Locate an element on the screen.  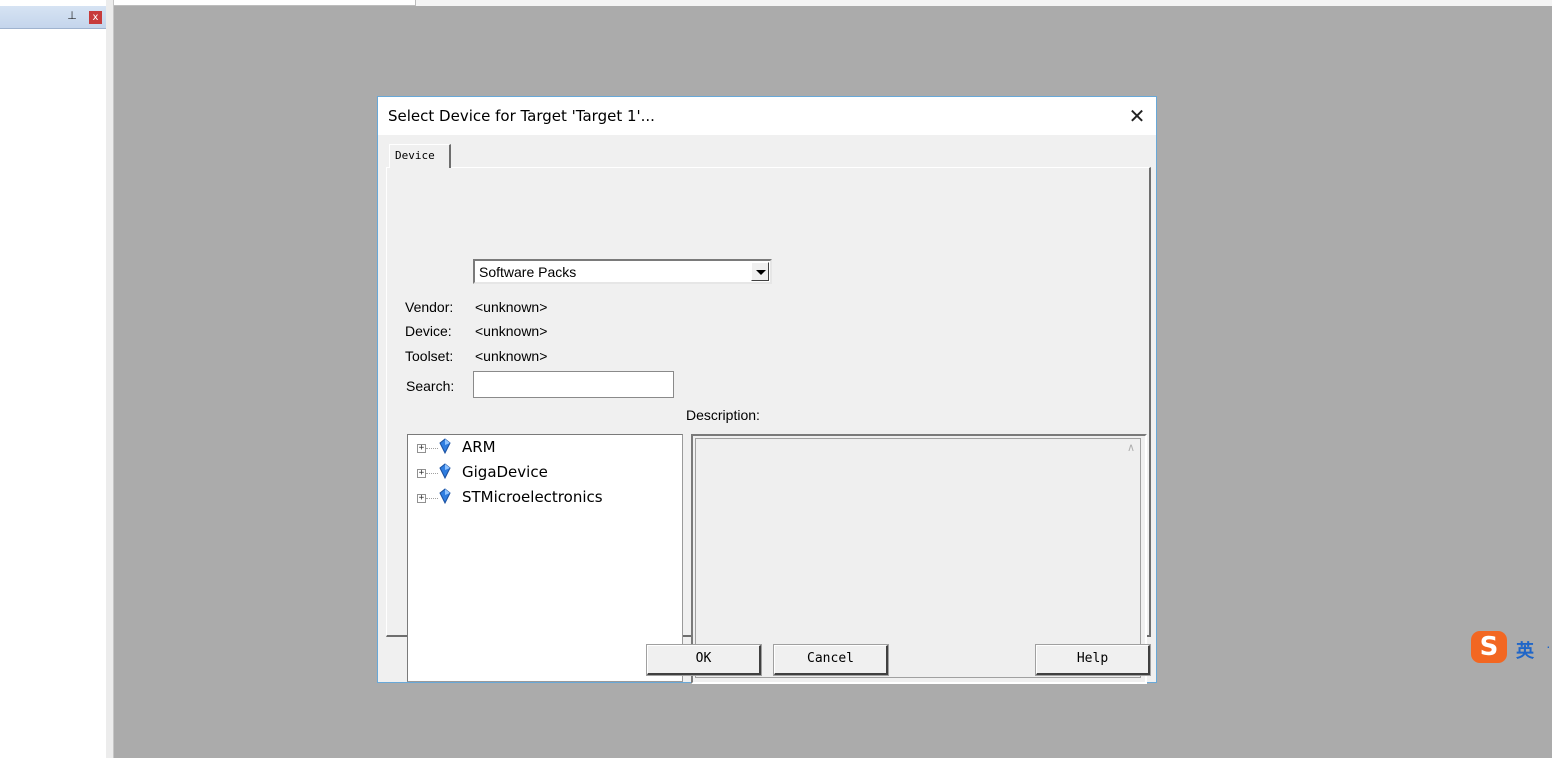
ime-mode: 英 is located at coordinates (1525, 650).